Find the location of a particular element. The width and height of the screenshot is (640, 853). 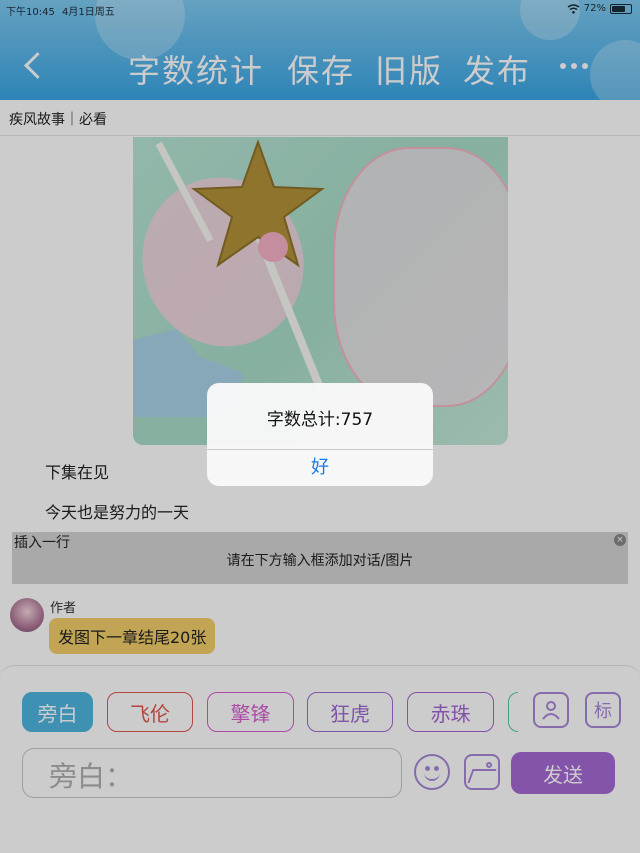

word-count-dialog: 字数总计:757 好 is located at coordinates (320, 434).